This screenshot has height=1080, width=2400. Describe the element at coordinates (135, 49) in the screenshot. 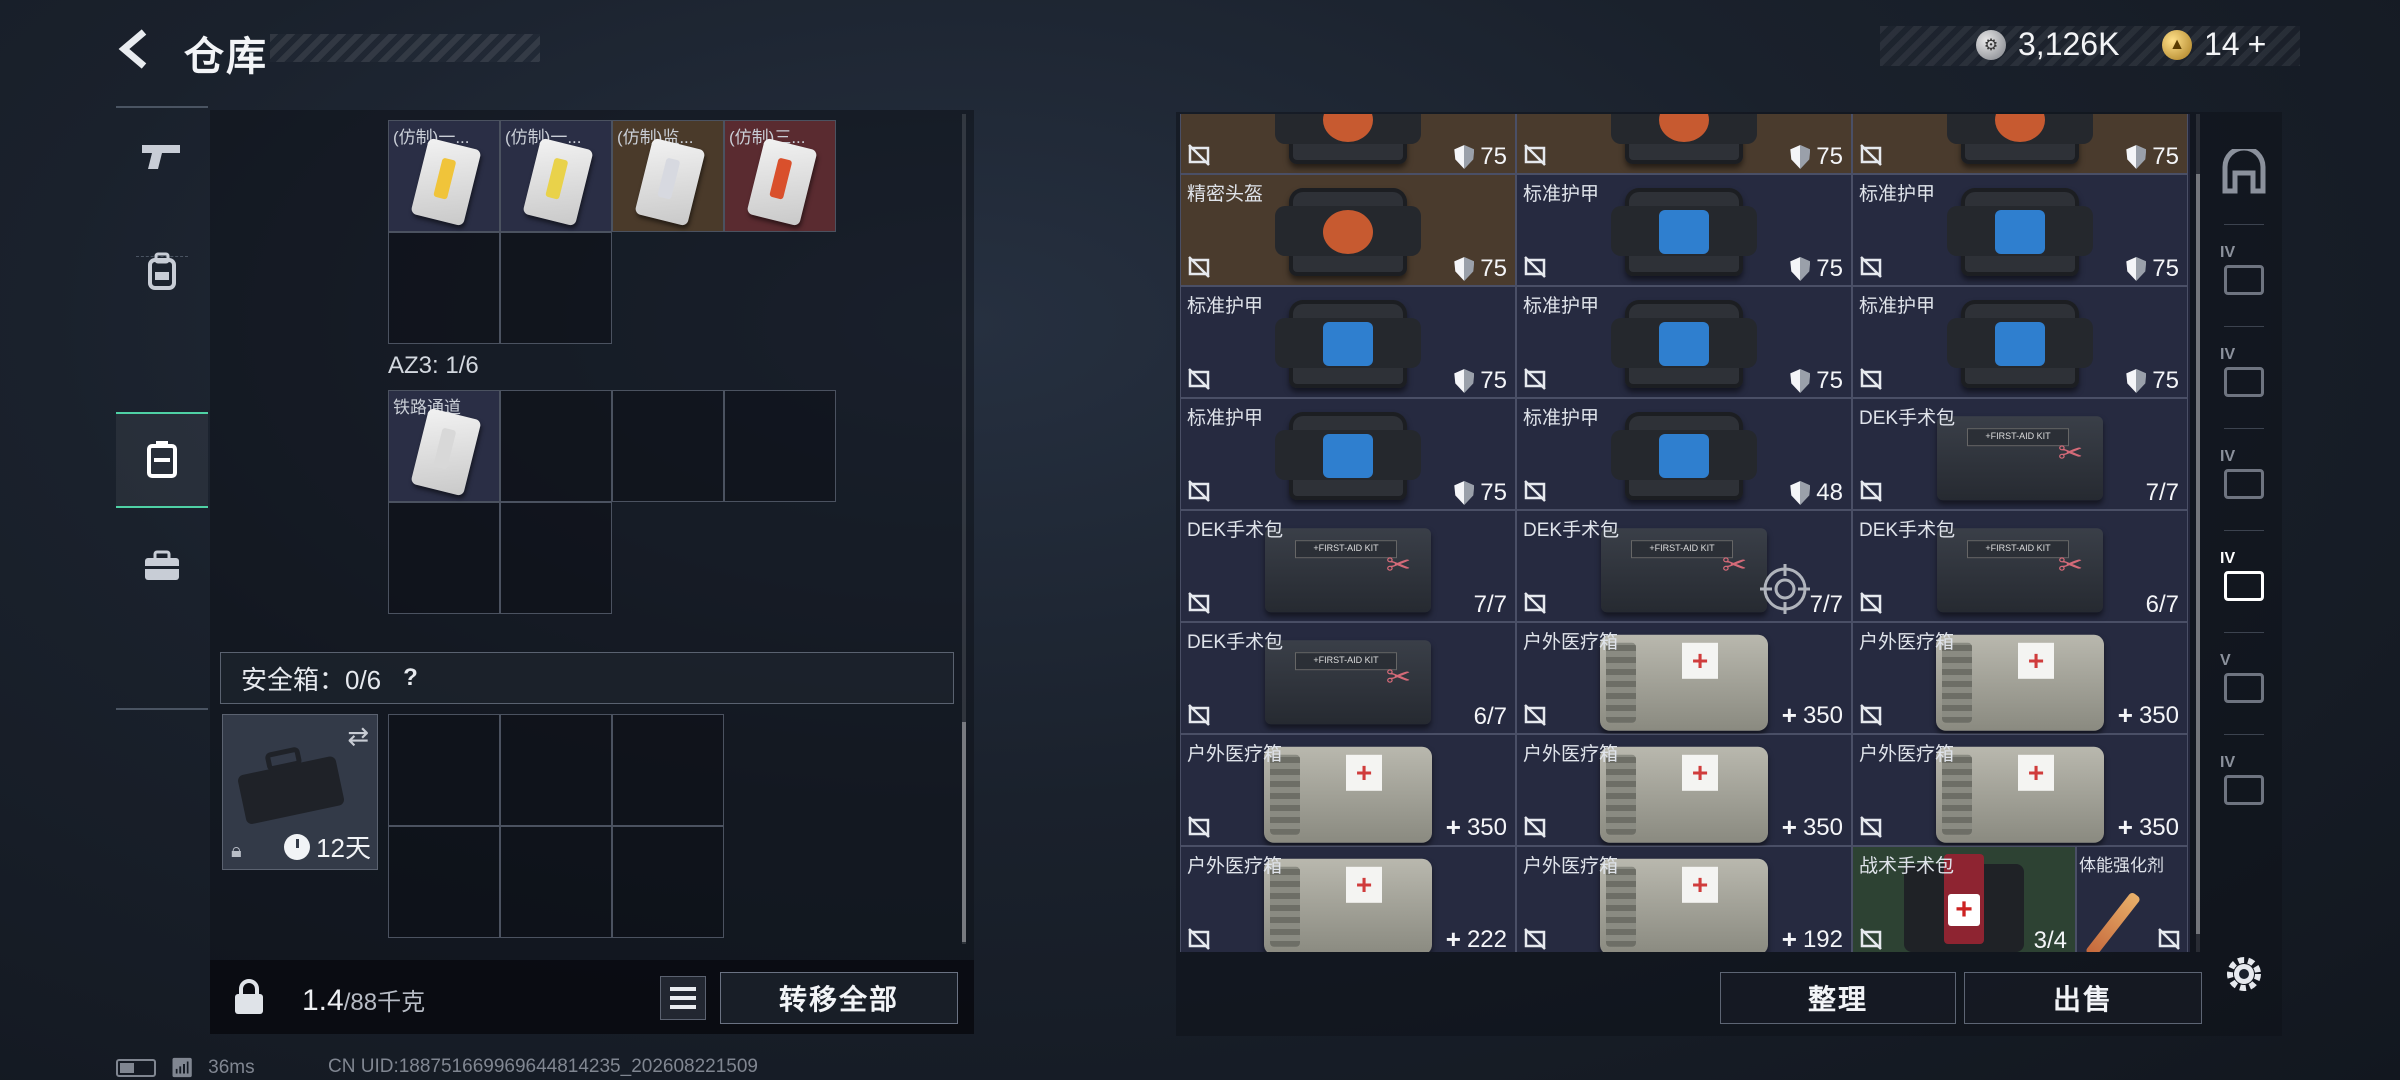

I see `back-arrow-icon` at that location.